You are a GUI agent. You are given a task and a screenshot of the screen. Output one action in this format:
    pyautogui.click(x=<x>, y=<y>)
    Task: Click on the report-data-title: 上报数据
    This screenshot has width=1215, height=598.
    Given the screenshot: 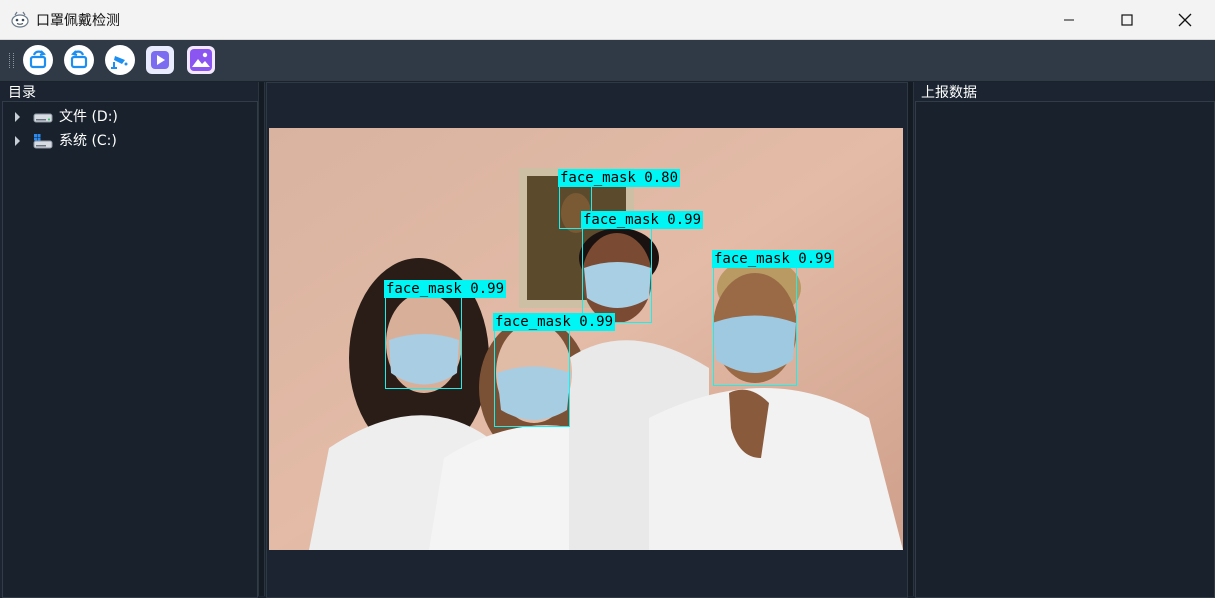 What is the action you would take?
    pyautogui.click(x=949, y=93)
    